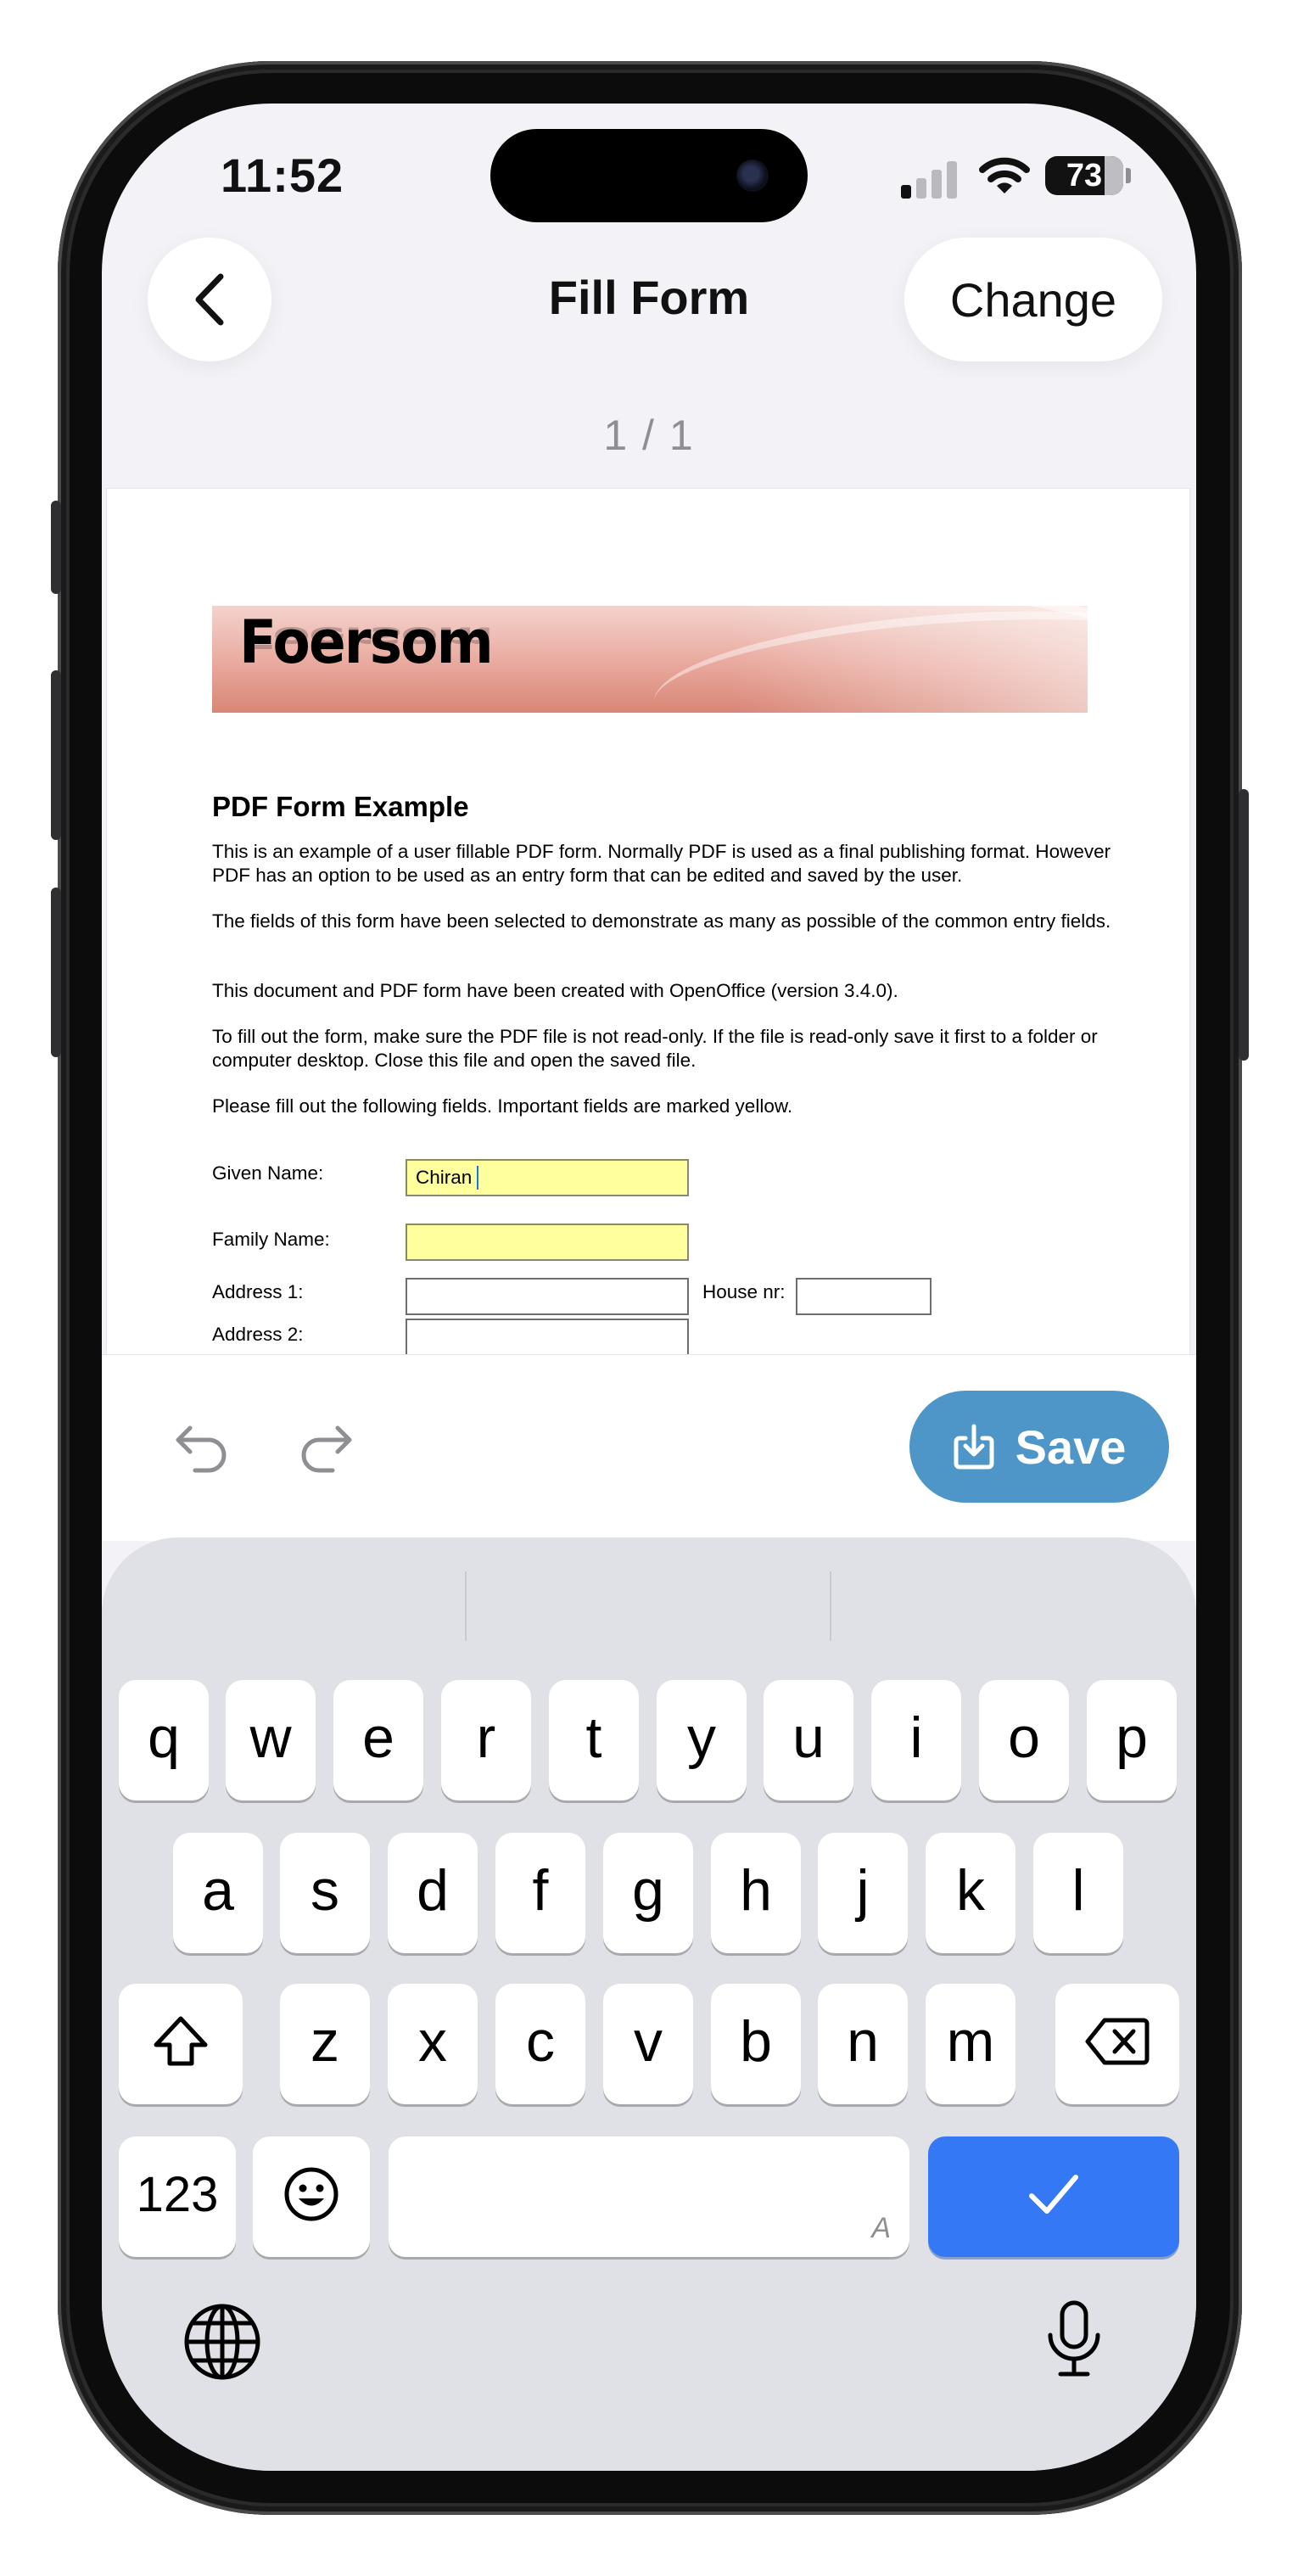  I want to click on address-2-label: Address 2:, so click(258, 1335).